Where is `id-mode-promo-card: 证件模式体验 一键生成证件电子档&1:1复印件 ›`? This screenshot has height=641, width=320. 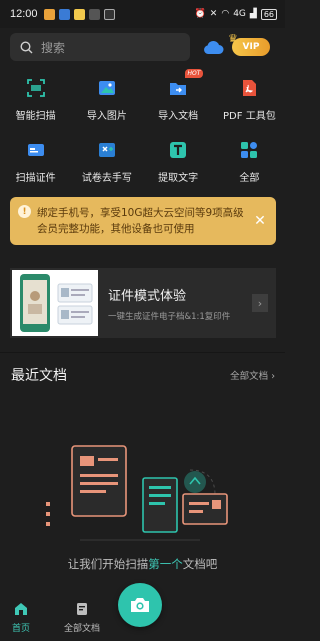
id-mode-promo-card: 证件模式体验 一键生成证件电子档&1:1复印件 › is located at coordinates (143, 303).